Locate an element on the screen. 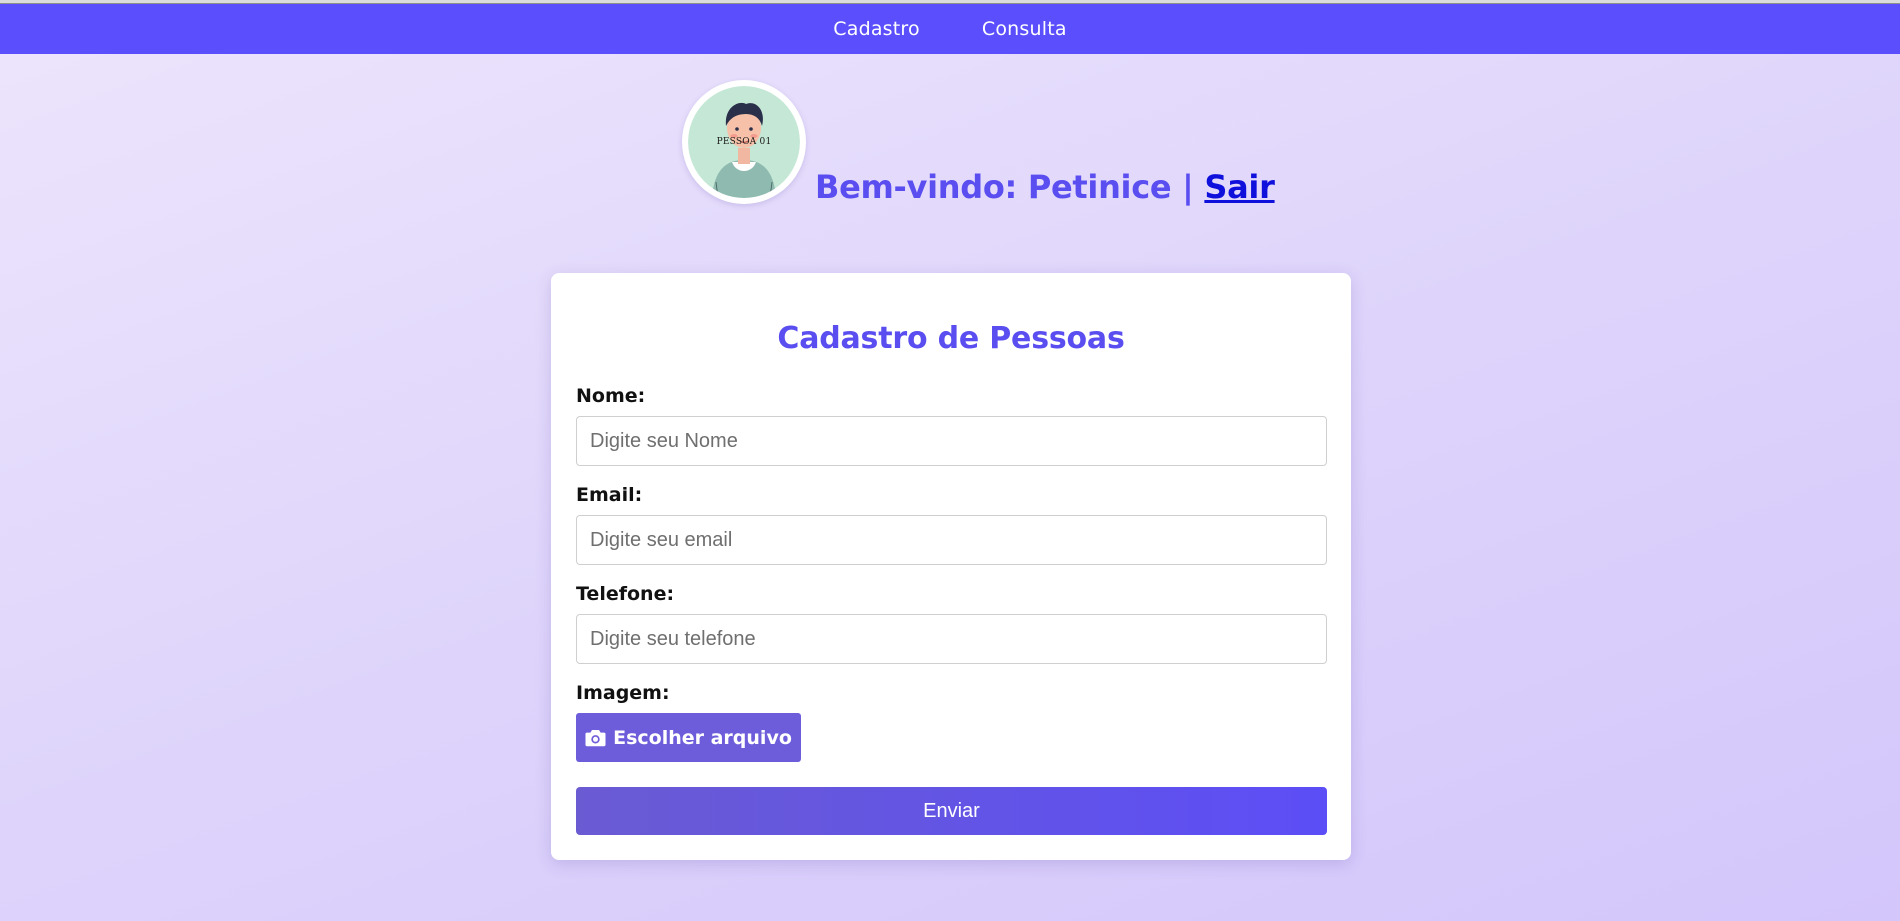 The height and width of the screenshot is (921, 1900). image-label: Imagem: is located at coordinates (623, 693).